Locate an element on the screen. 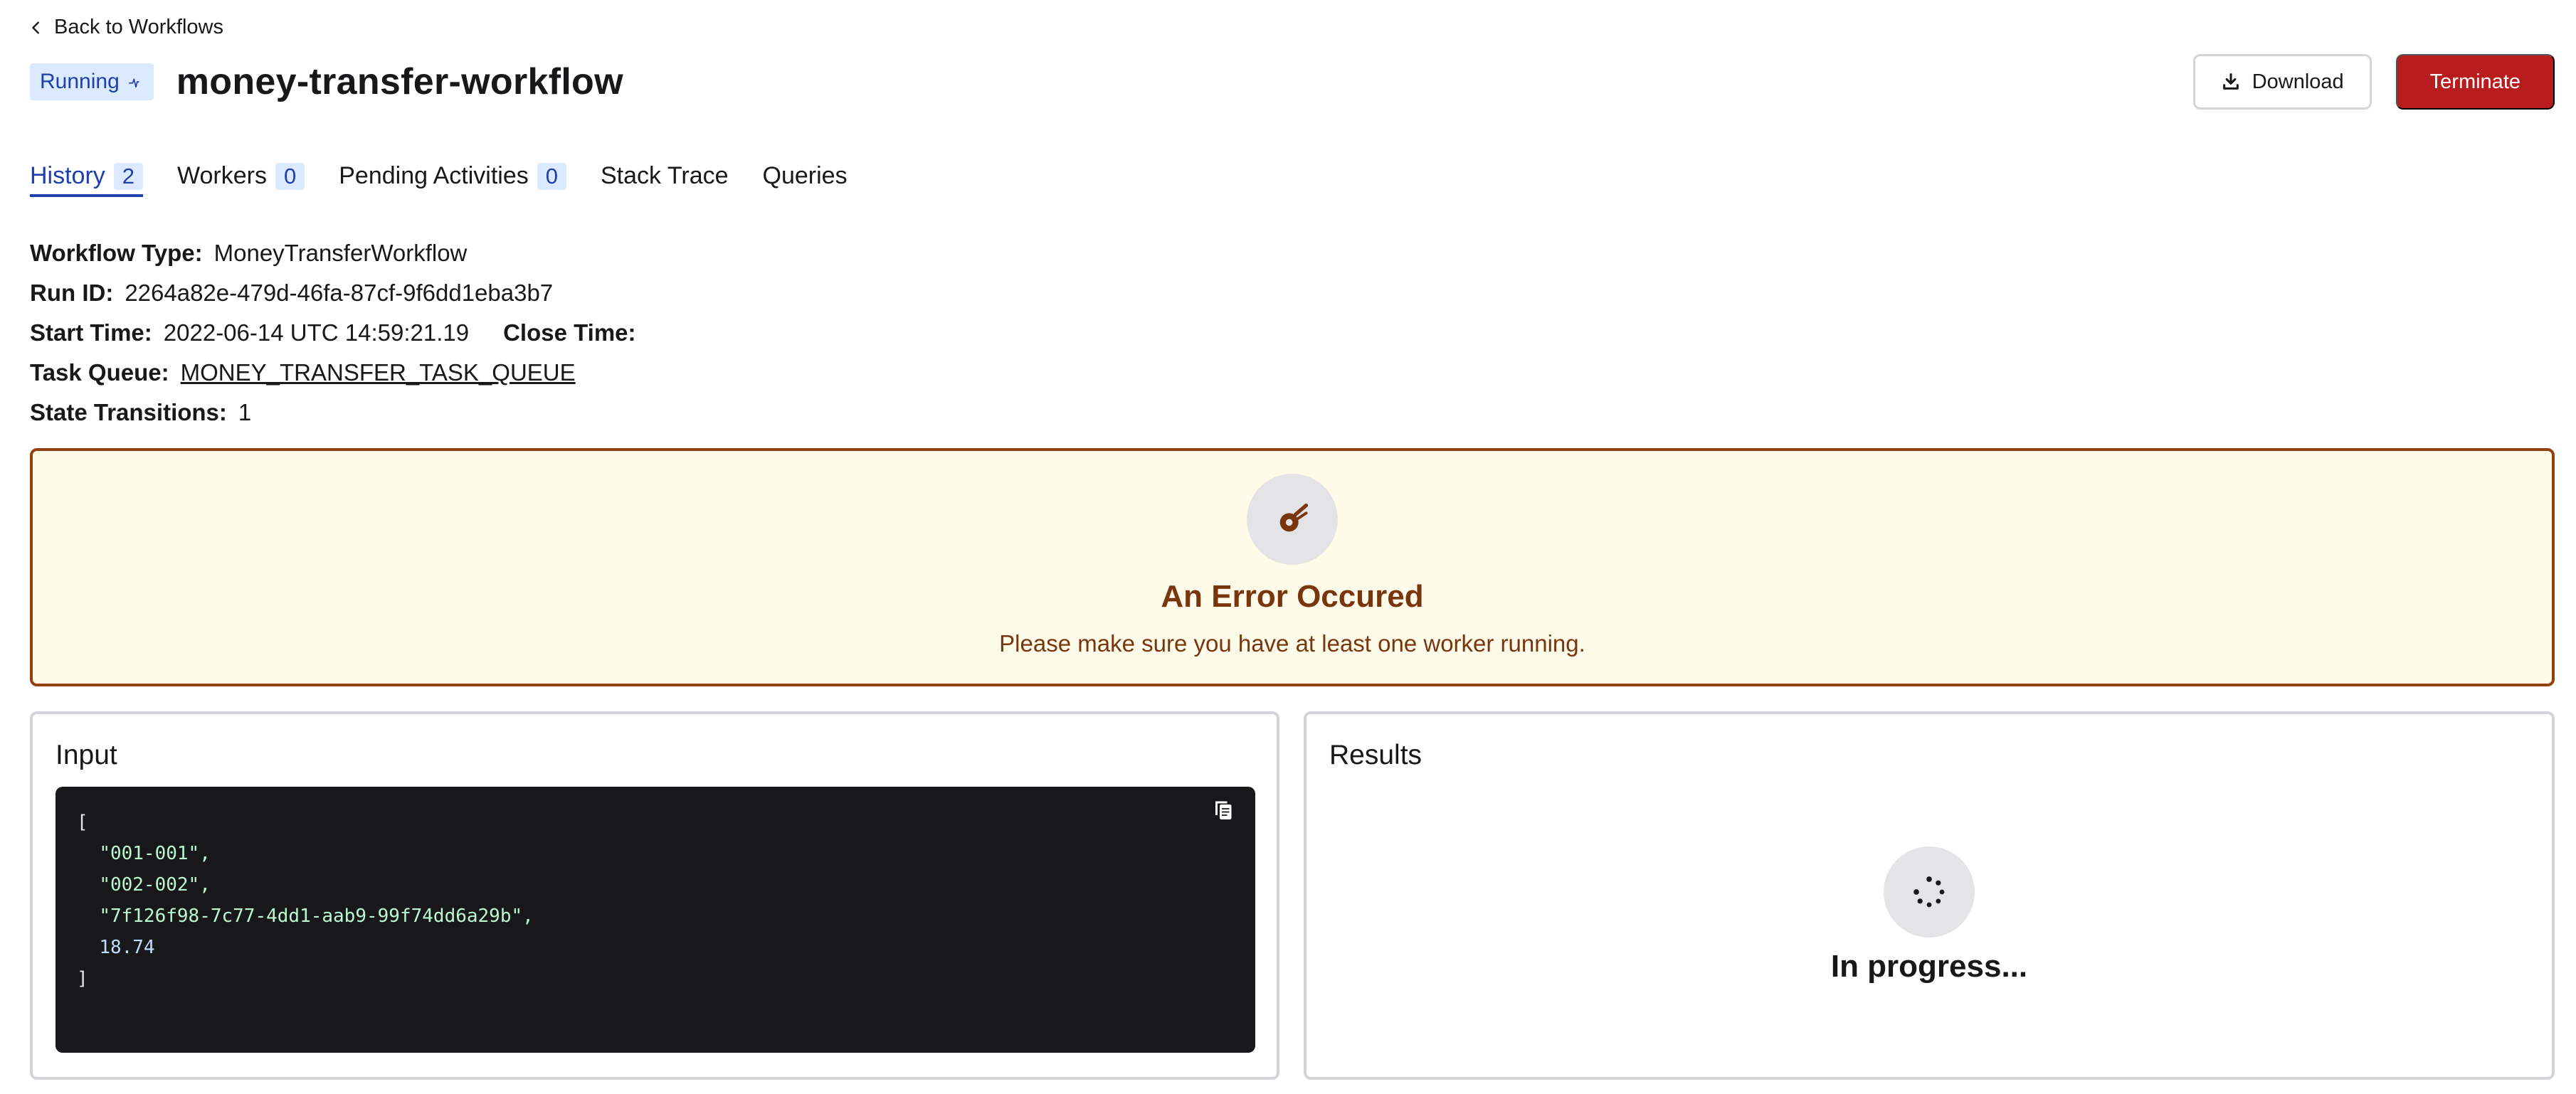  start-time-label: Start Time: is located at coordinates (91, 332).